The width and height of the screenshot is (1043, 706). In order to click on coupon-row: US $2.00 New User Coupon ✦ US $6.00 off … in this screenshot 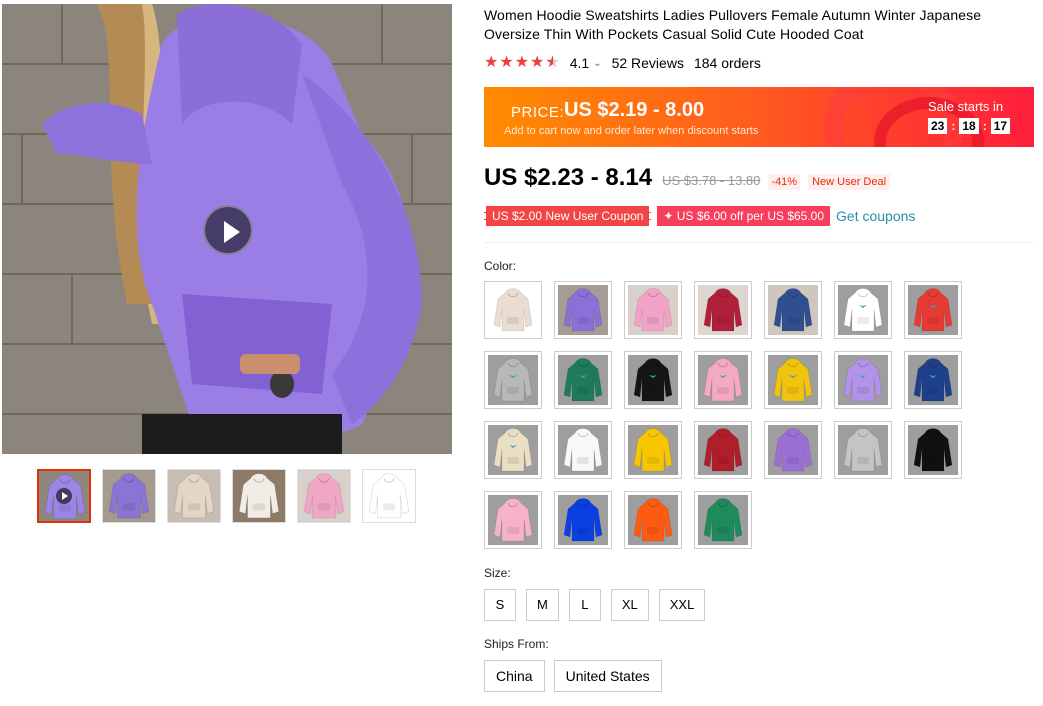, I will do `click(699, 216)`.